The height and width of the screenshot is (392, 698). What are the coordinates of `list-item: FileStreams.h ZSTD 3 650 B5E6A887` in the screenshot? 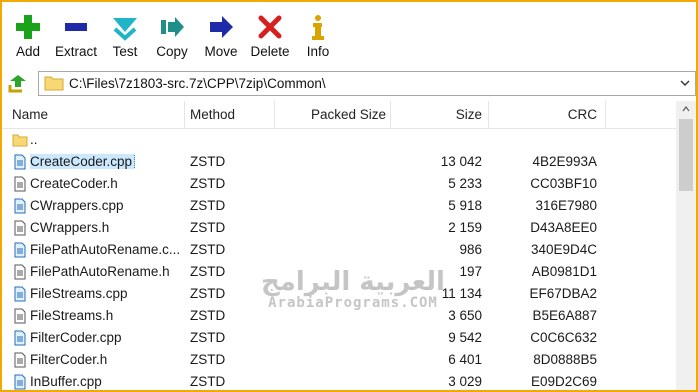 It's located at (339, 316).